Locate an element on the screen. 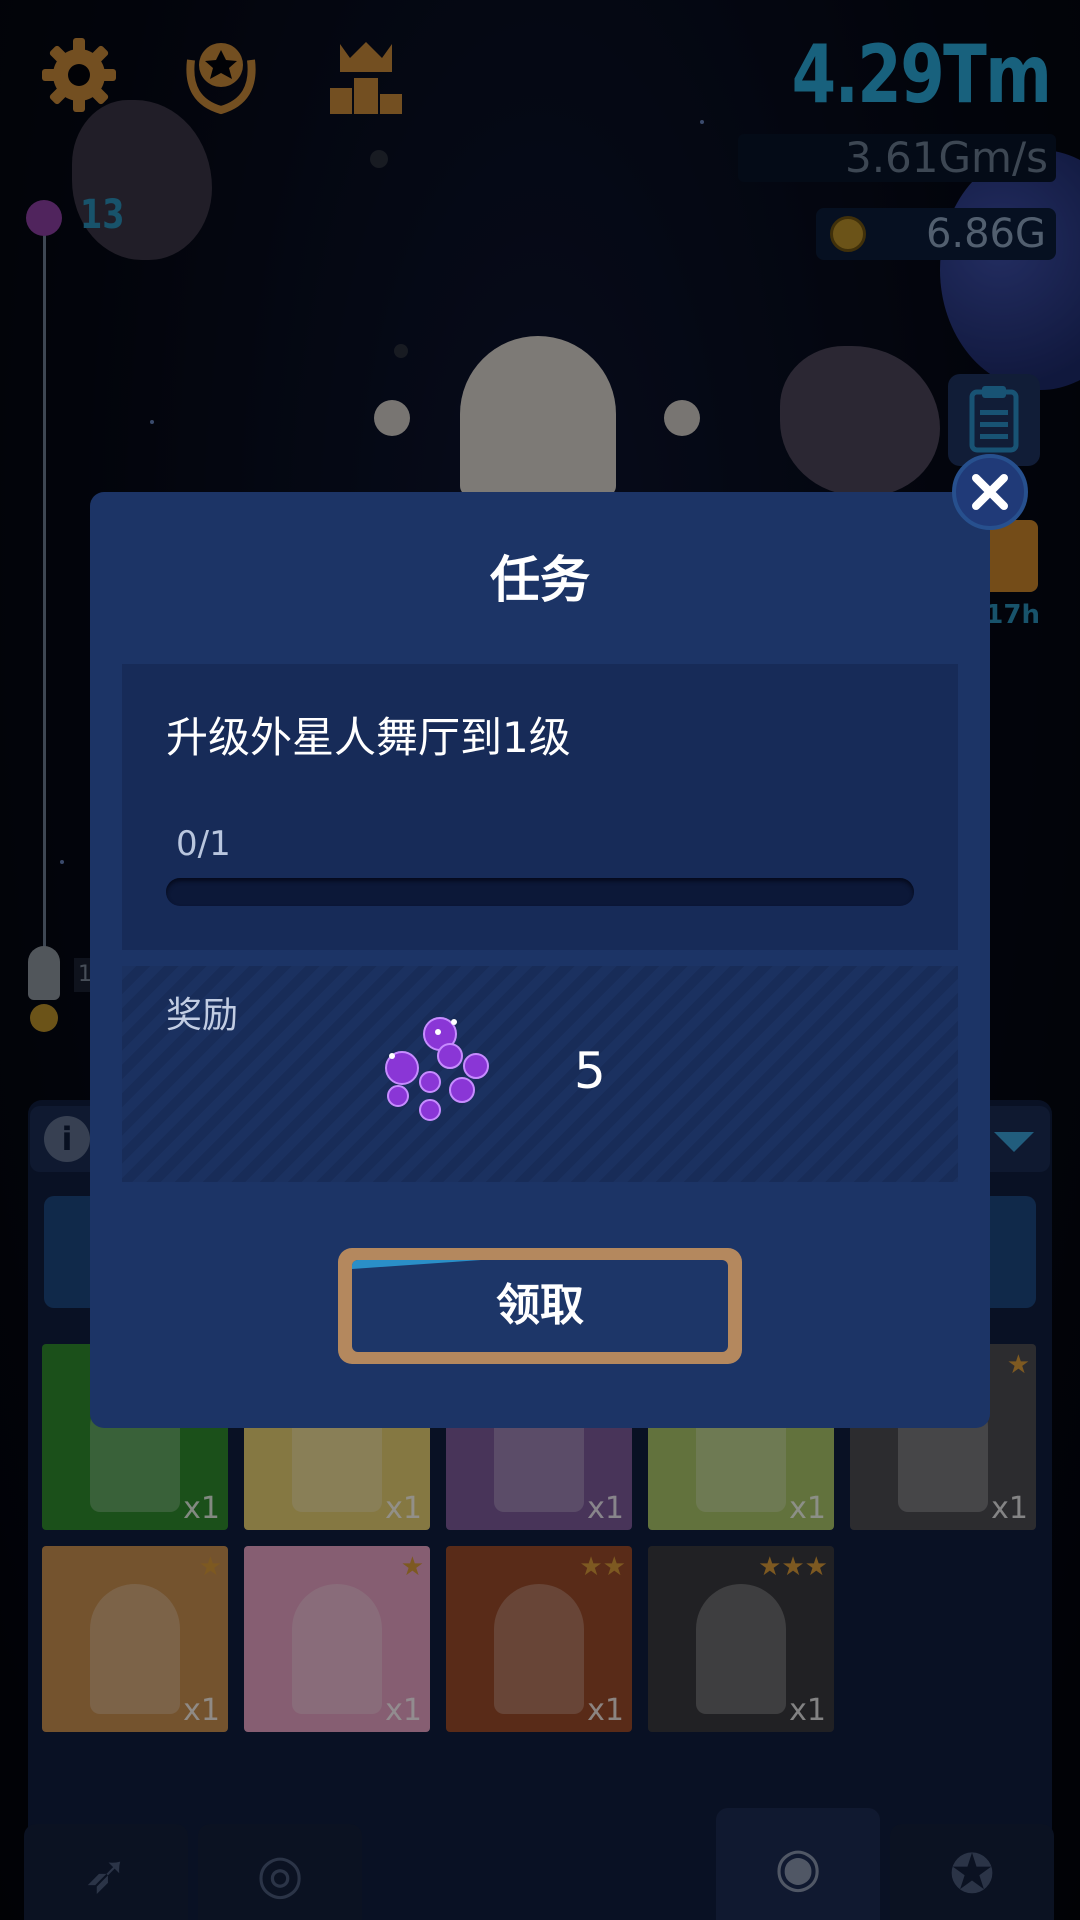 The width and height of the screenshot is (1080, 1920). task-card: 升级外星人舞厅到1级 0/1 is located at coordinates (540, 807).